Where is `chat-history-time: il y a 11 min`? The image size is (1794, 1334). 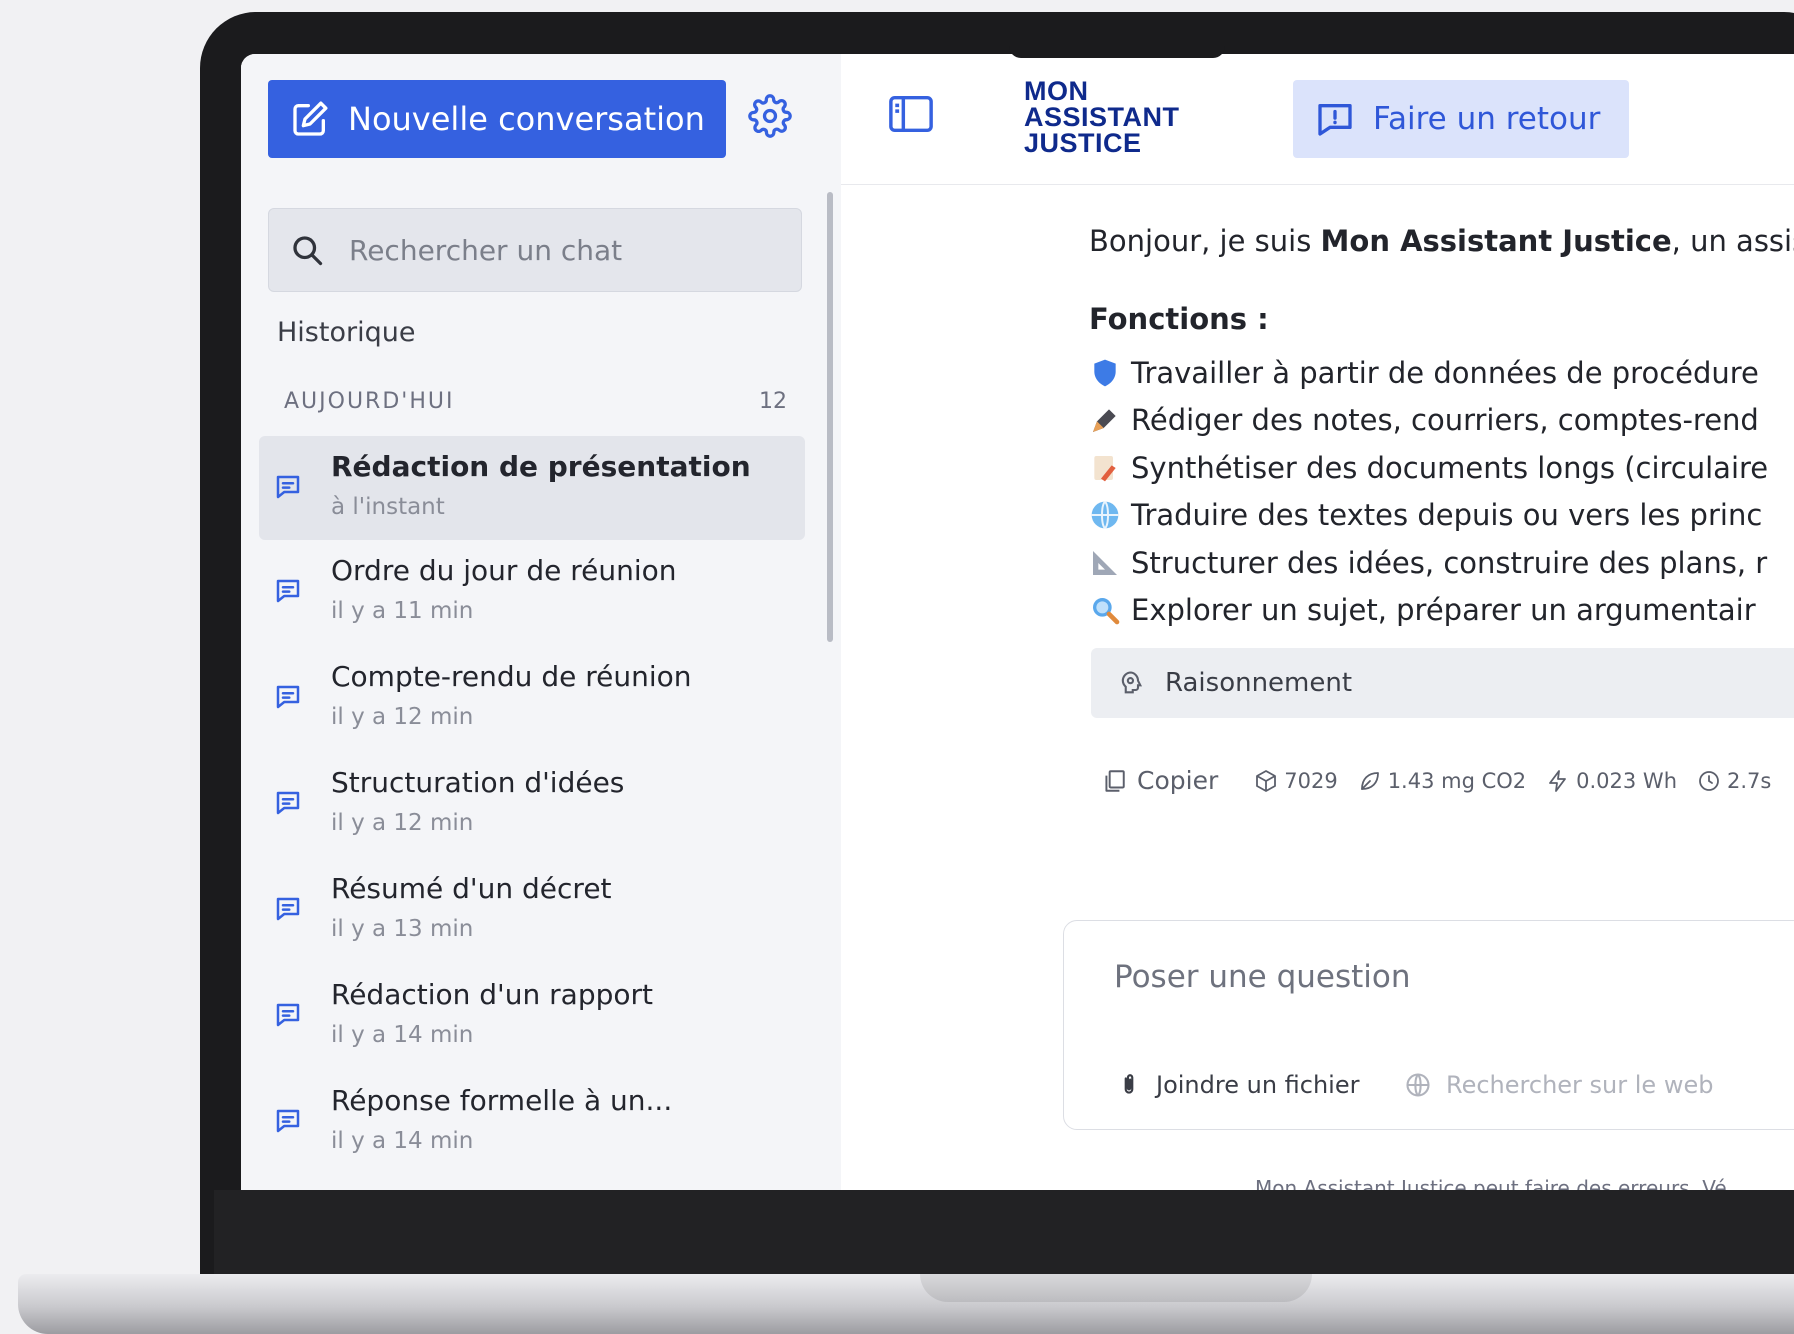
chat-history-time: il y a 11 min is located at coordinates (402, 611).